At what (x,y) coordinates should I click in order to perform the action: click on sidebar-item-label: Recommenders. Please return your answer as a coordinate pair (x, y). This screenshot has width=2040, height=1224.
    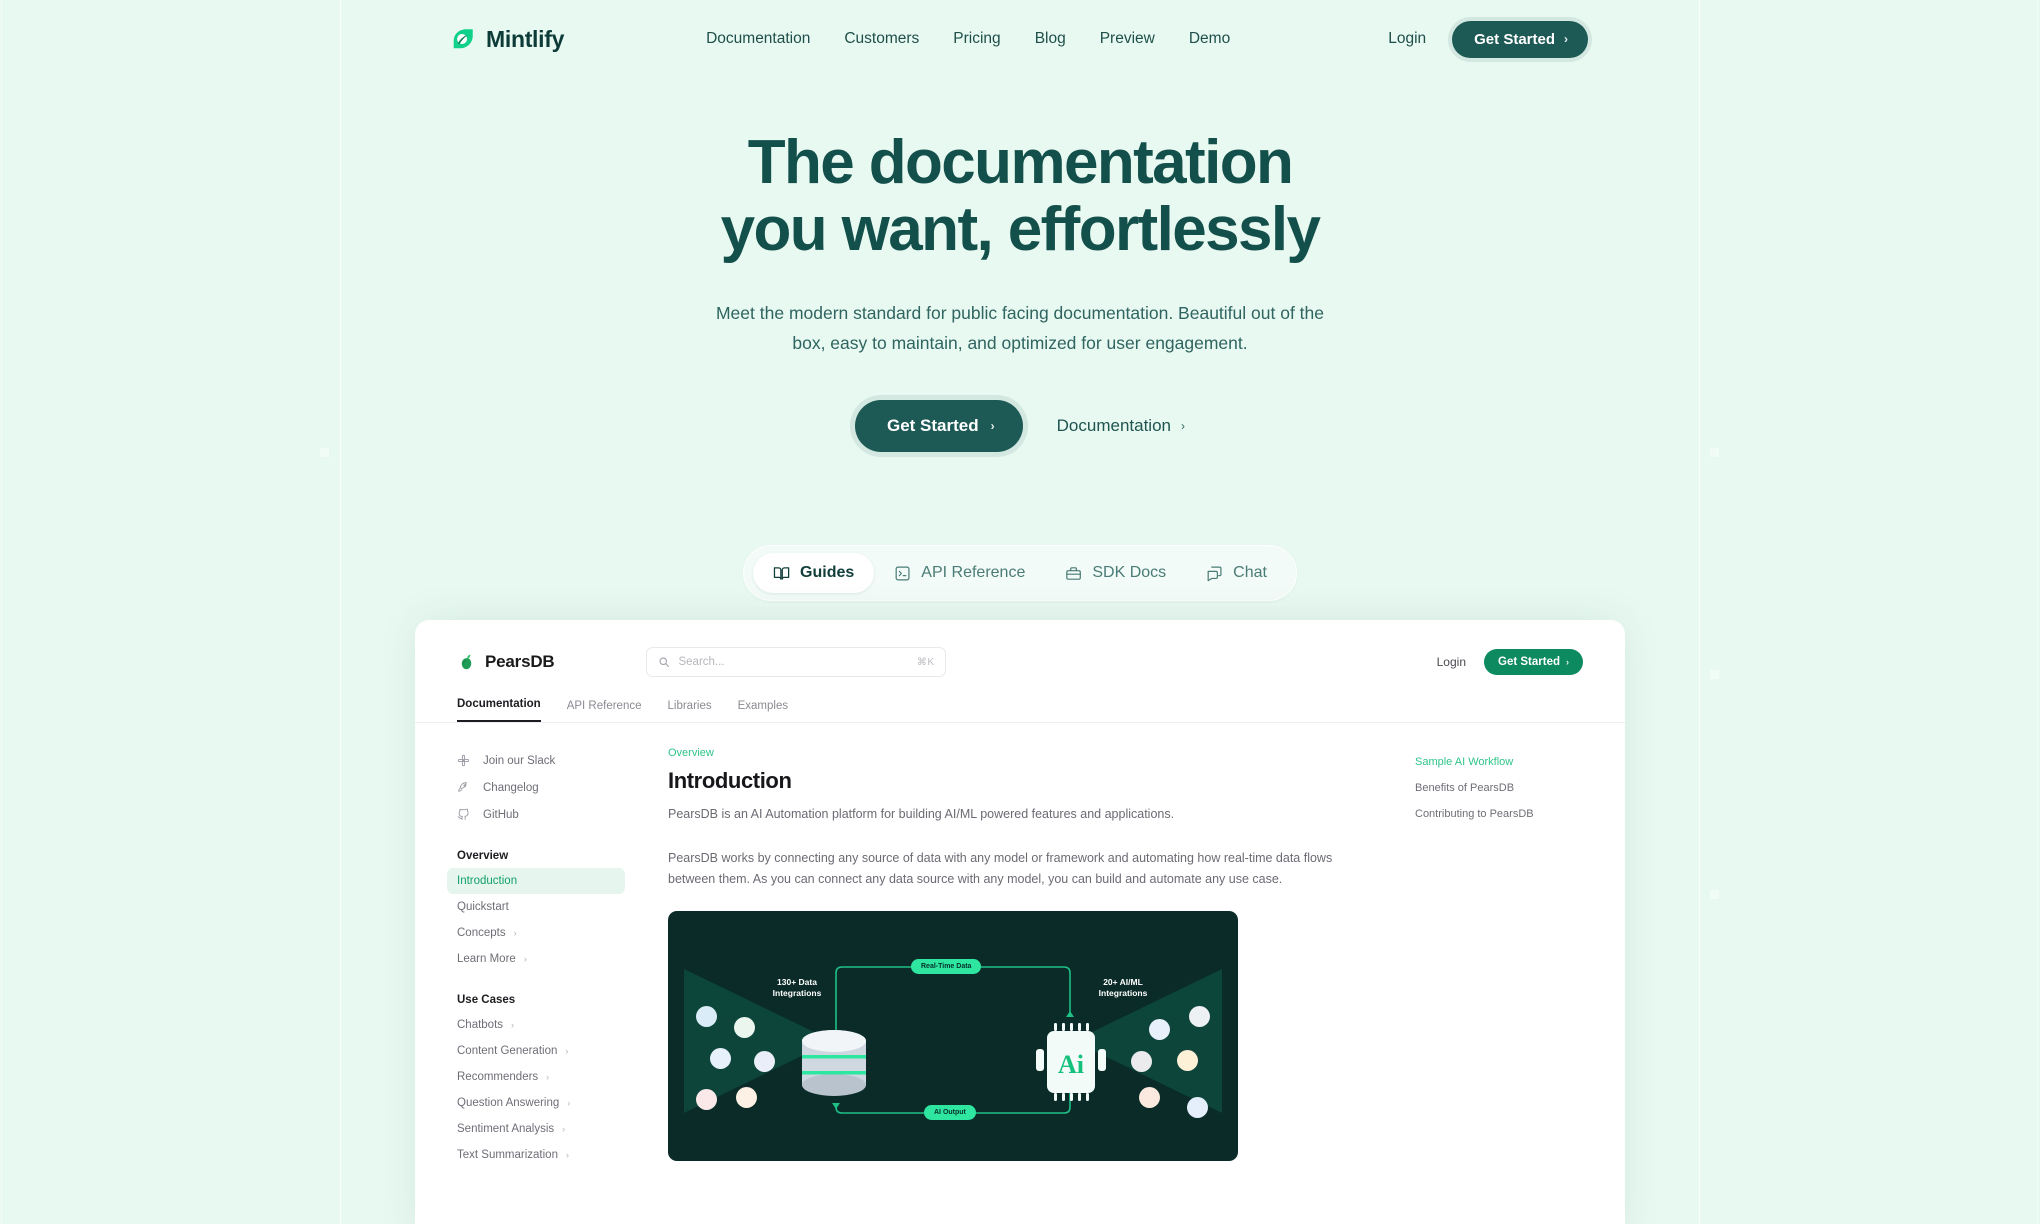
    Looking at the image, I should click on (498, 1077).